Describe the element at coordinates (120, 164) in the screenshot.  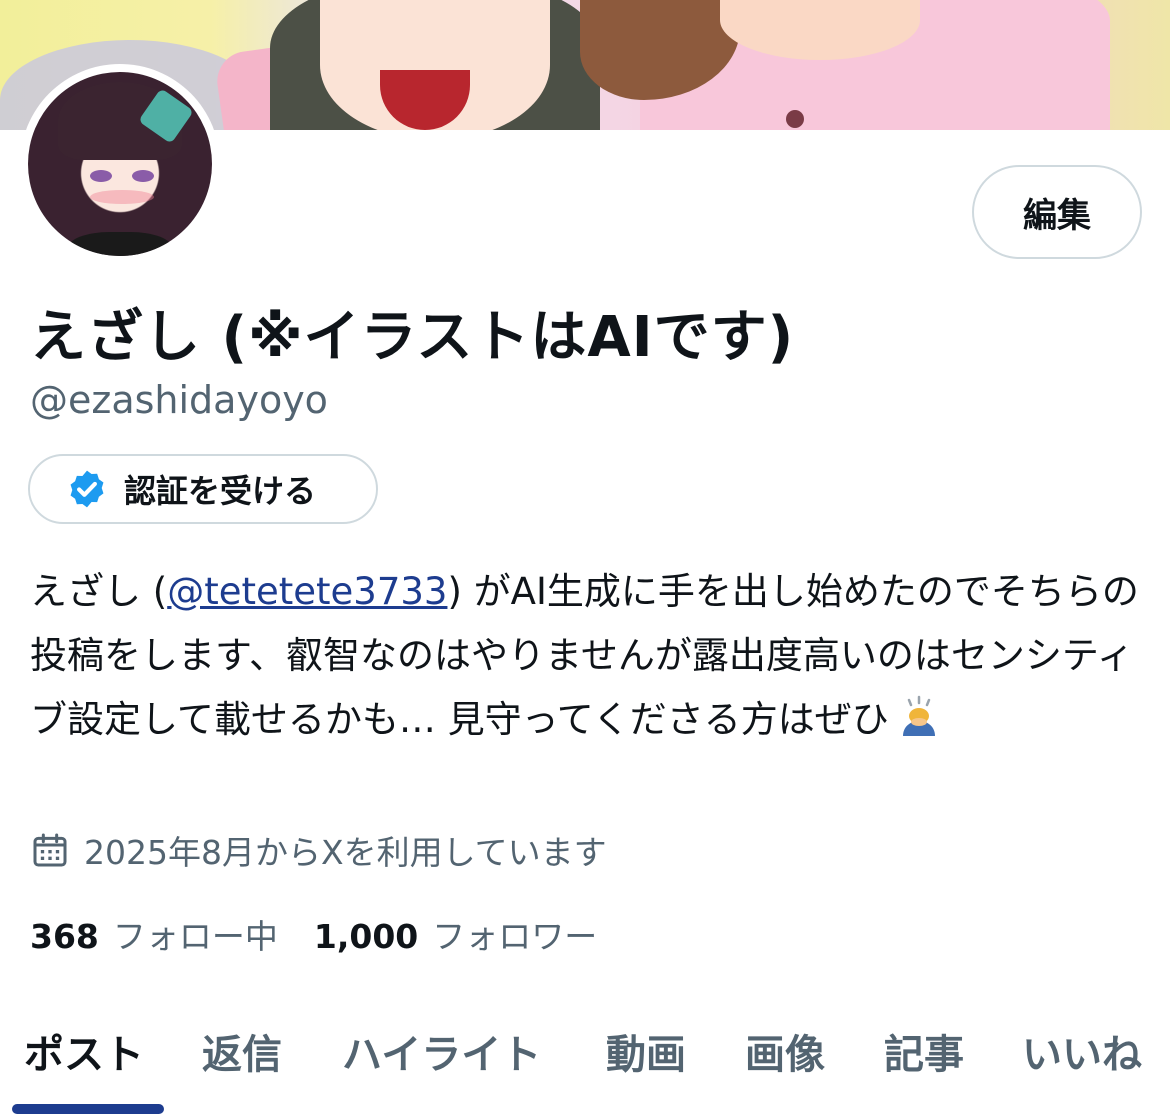
I see `avatar` at that location.